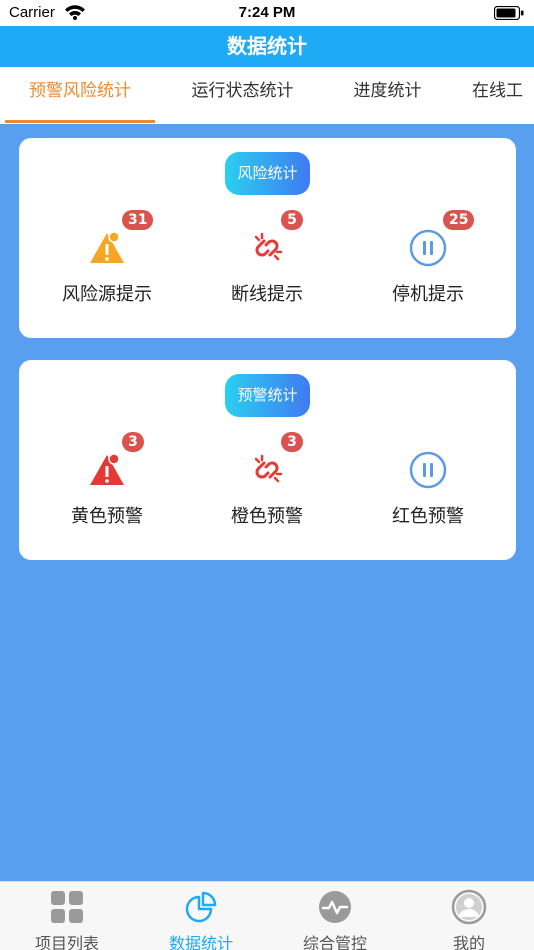 This screenshot has width=534, height=950. I want to click on status-bar: Carrier 7:24 PM, so click(267, 13).